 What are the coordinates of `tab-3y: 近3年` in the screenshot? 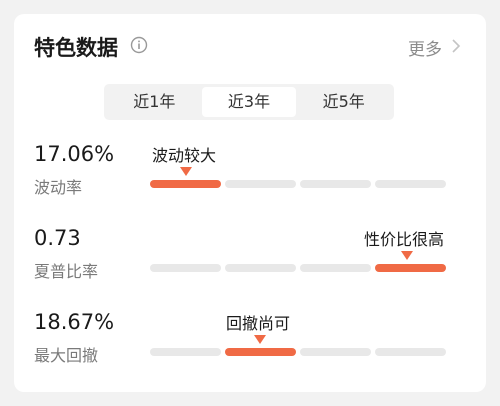 It's located at (249, 102).